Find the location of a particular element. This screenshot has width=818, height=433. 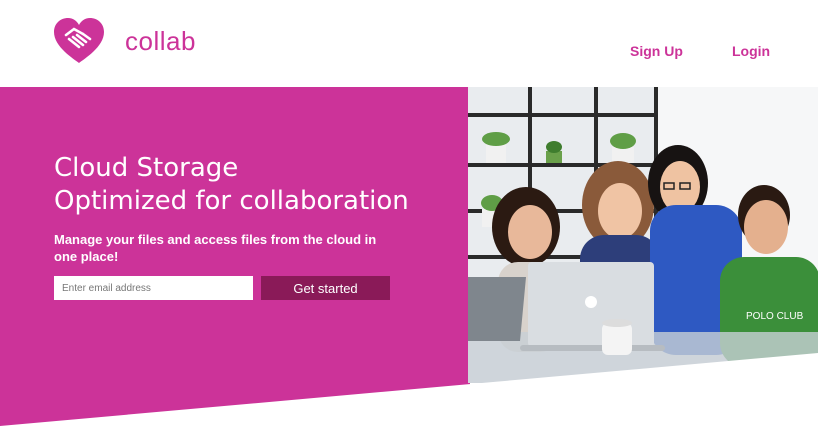

login-link: Login is located at coordinates (751, 51).